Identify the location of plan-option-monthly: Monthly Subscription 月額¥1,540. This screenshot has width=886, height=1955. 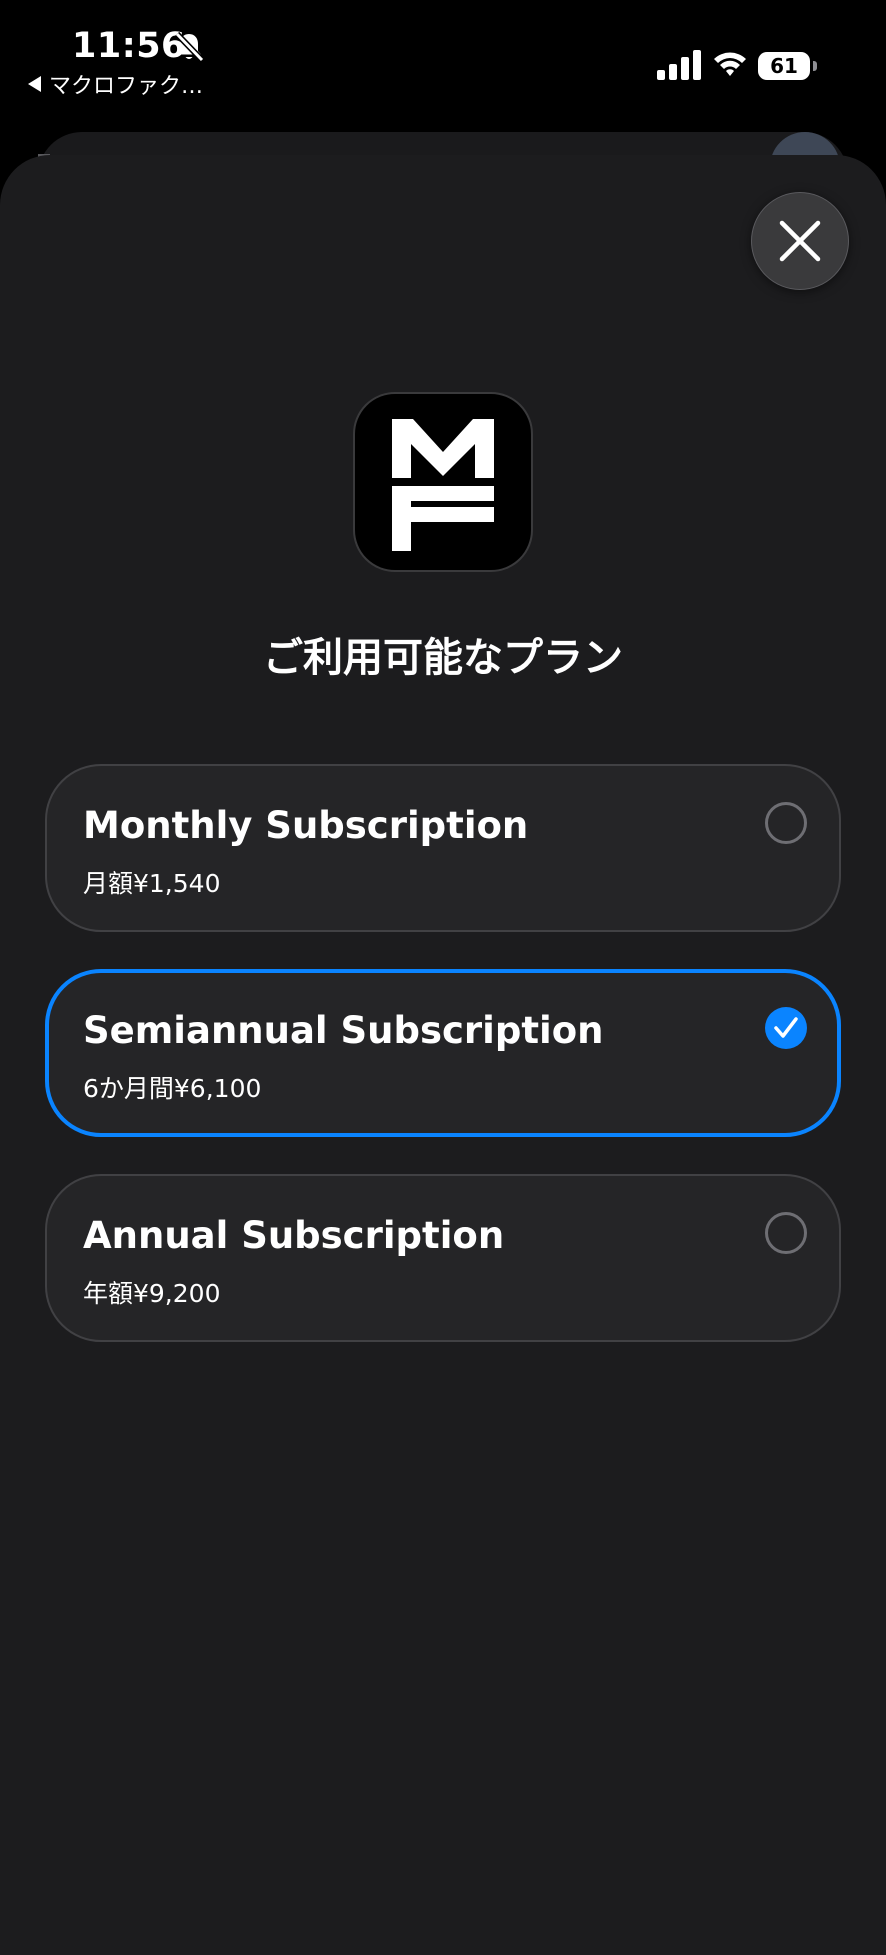
(443, 848).